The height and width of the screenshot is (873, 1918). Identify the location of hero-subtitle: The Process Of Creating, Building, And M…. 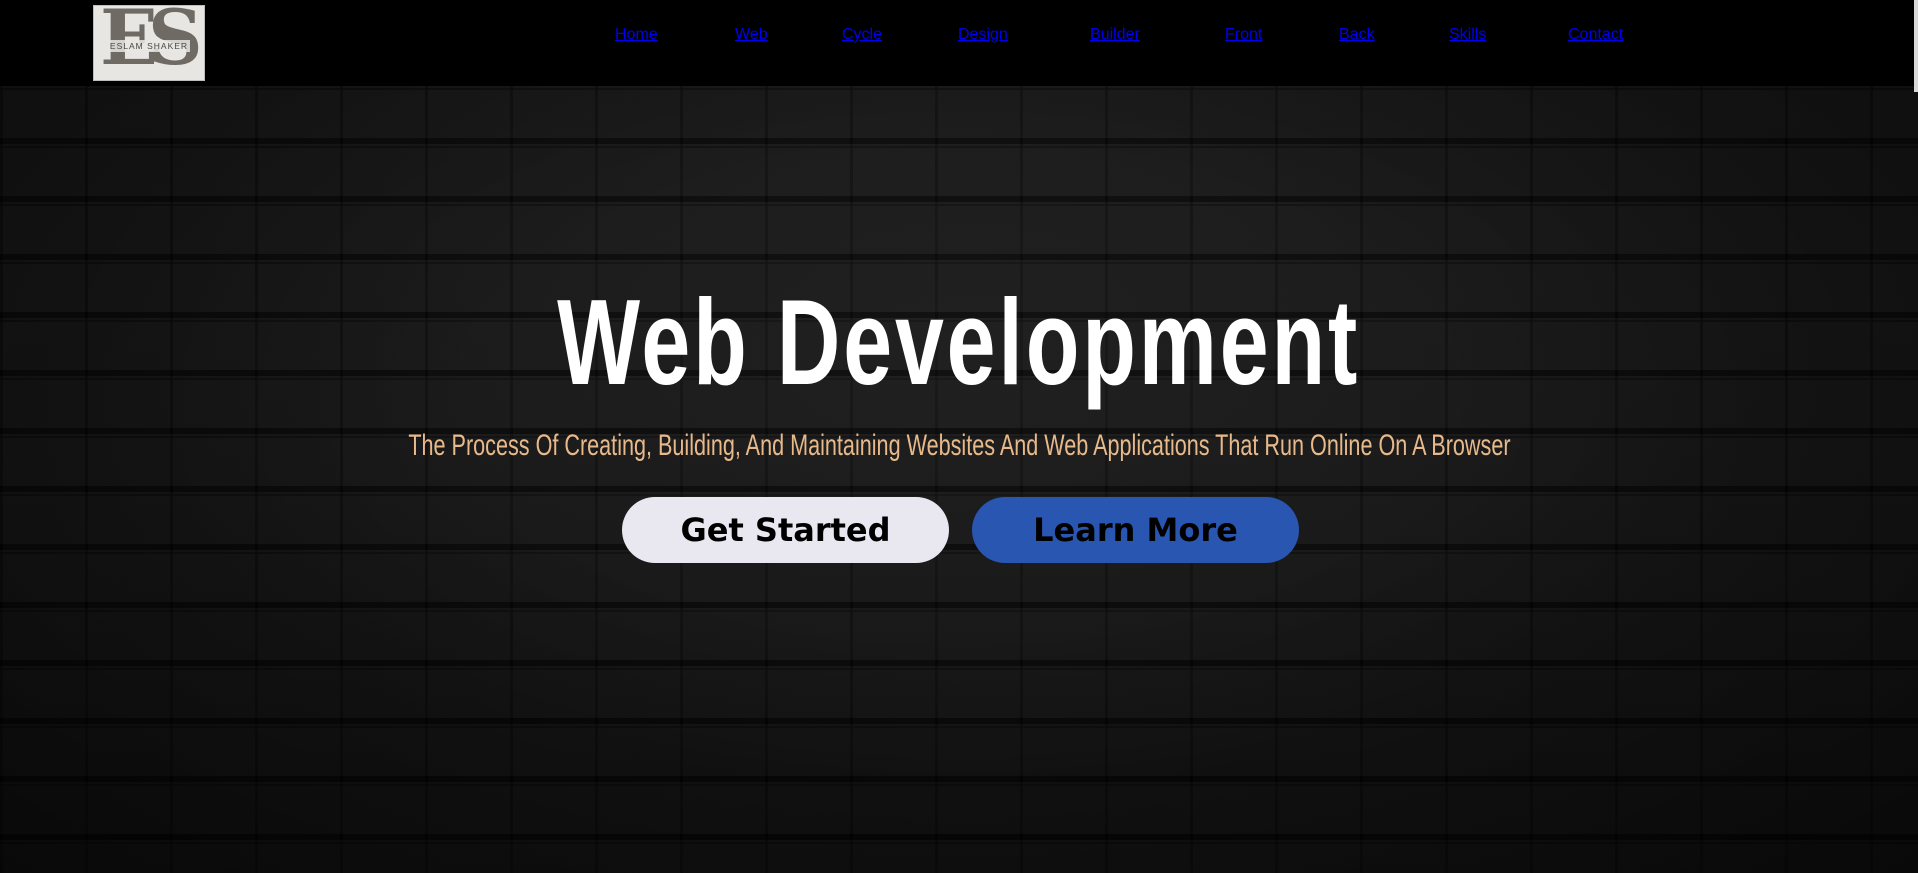
(959, 446).